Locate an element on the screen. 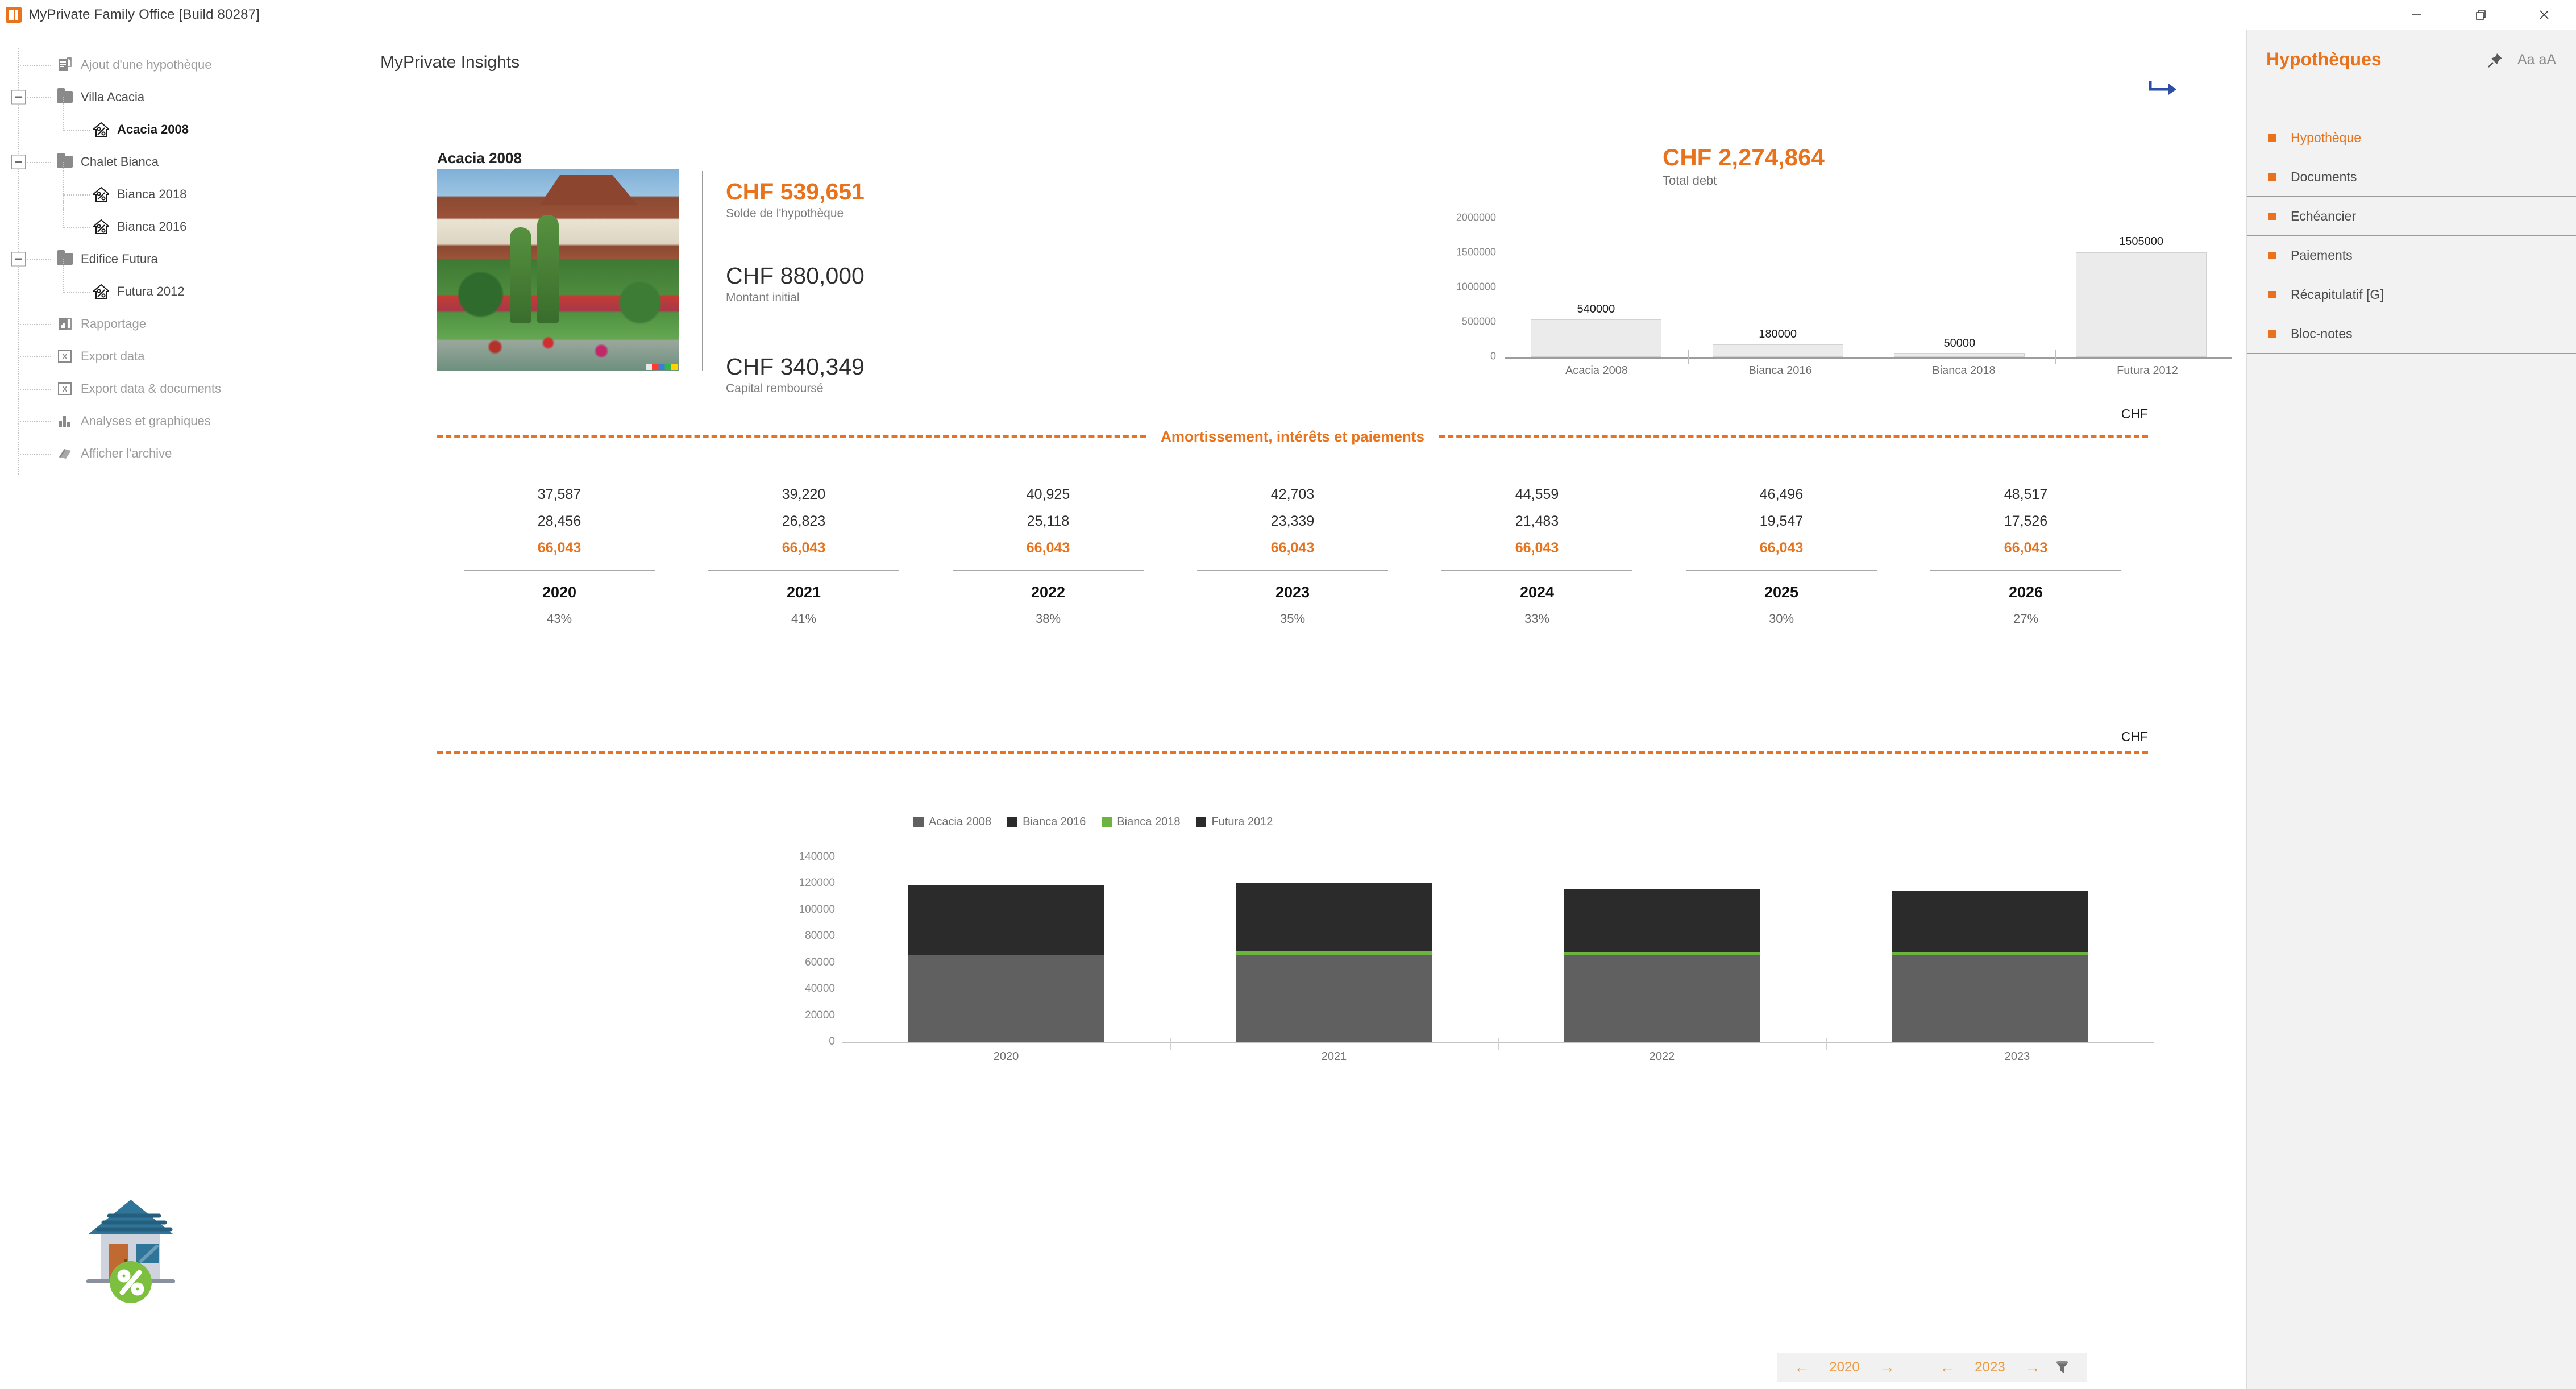 Image resolution: width=2576 pixels, height=1389 pixels. sidebar-item-edifice-futura: Edifice Futura is located at coordinates (172, 259).